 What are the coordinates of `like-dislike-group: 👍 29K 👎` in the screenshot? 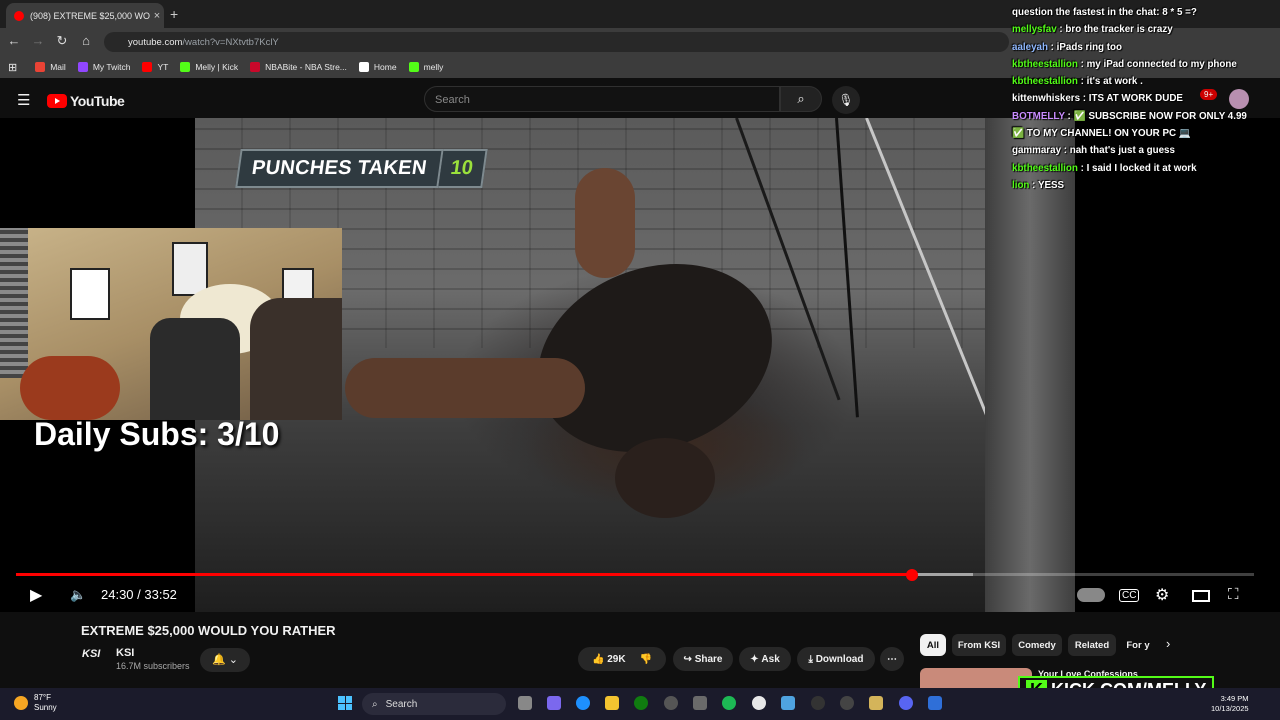 It's located at (622, 659).